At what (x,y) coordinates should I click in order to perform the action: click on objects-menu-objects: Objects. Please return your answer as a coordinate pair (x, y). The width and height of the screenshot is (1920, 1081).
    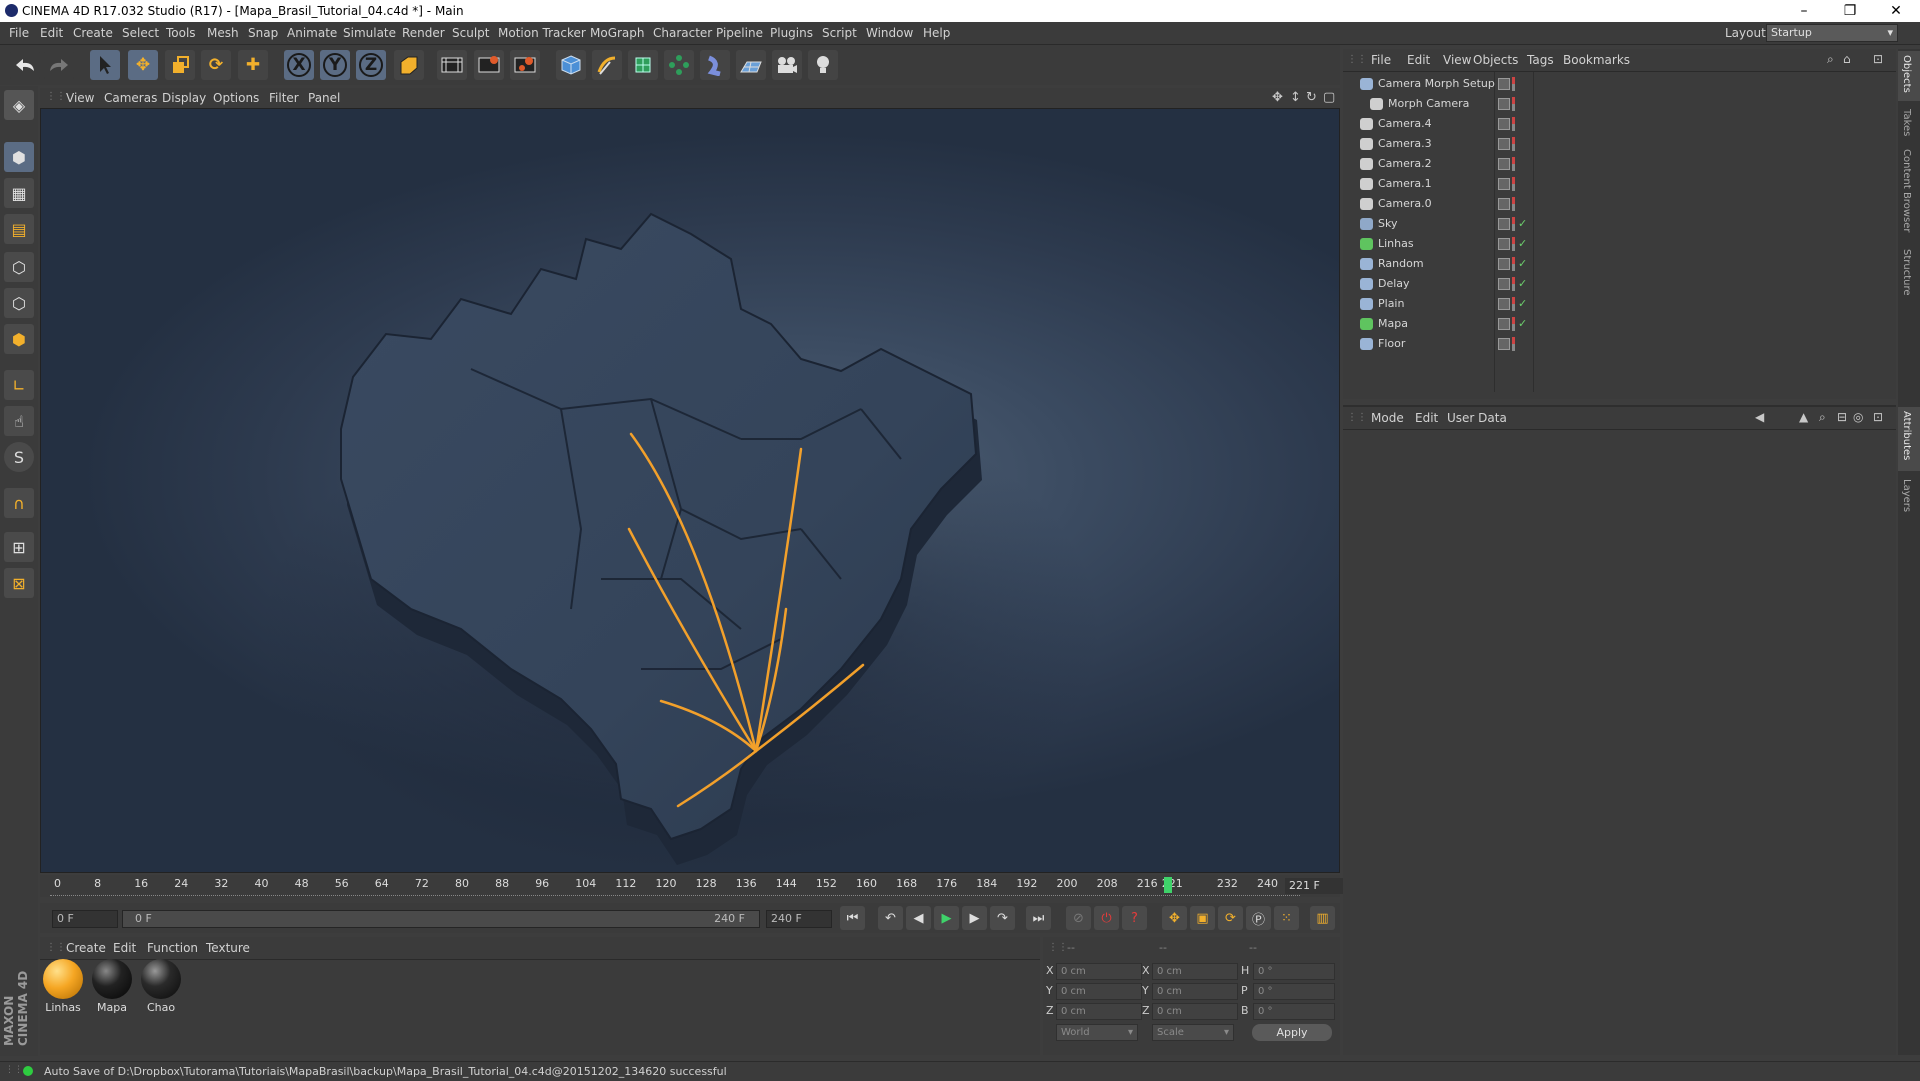
    Looking at the image, I should click on (1495, 60).